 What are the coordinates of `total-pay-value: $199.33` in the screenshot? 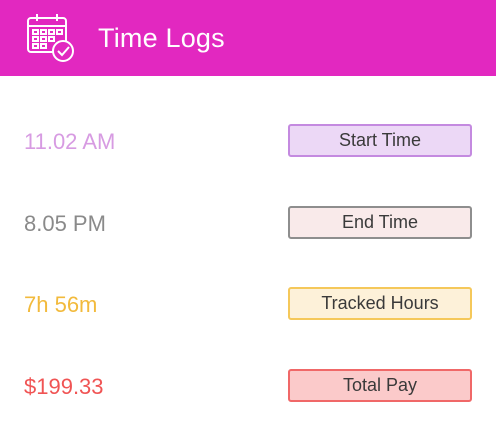 It's located at (64, 386).